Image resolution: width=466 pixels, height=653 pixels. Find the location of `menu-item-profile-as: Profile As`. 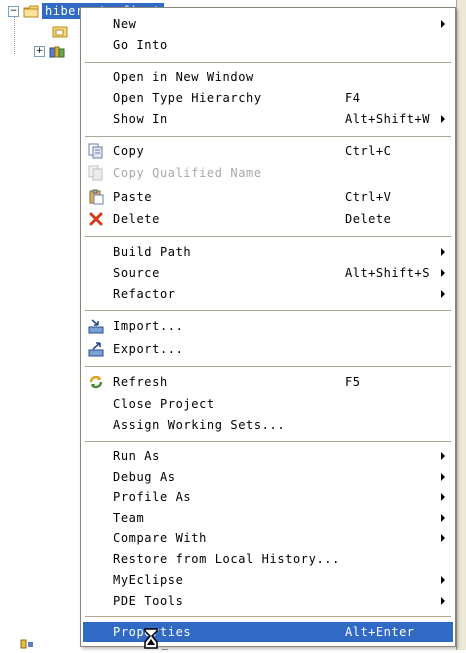

menu-item-profile-as: Profile As is located at coordinates (268, 497).